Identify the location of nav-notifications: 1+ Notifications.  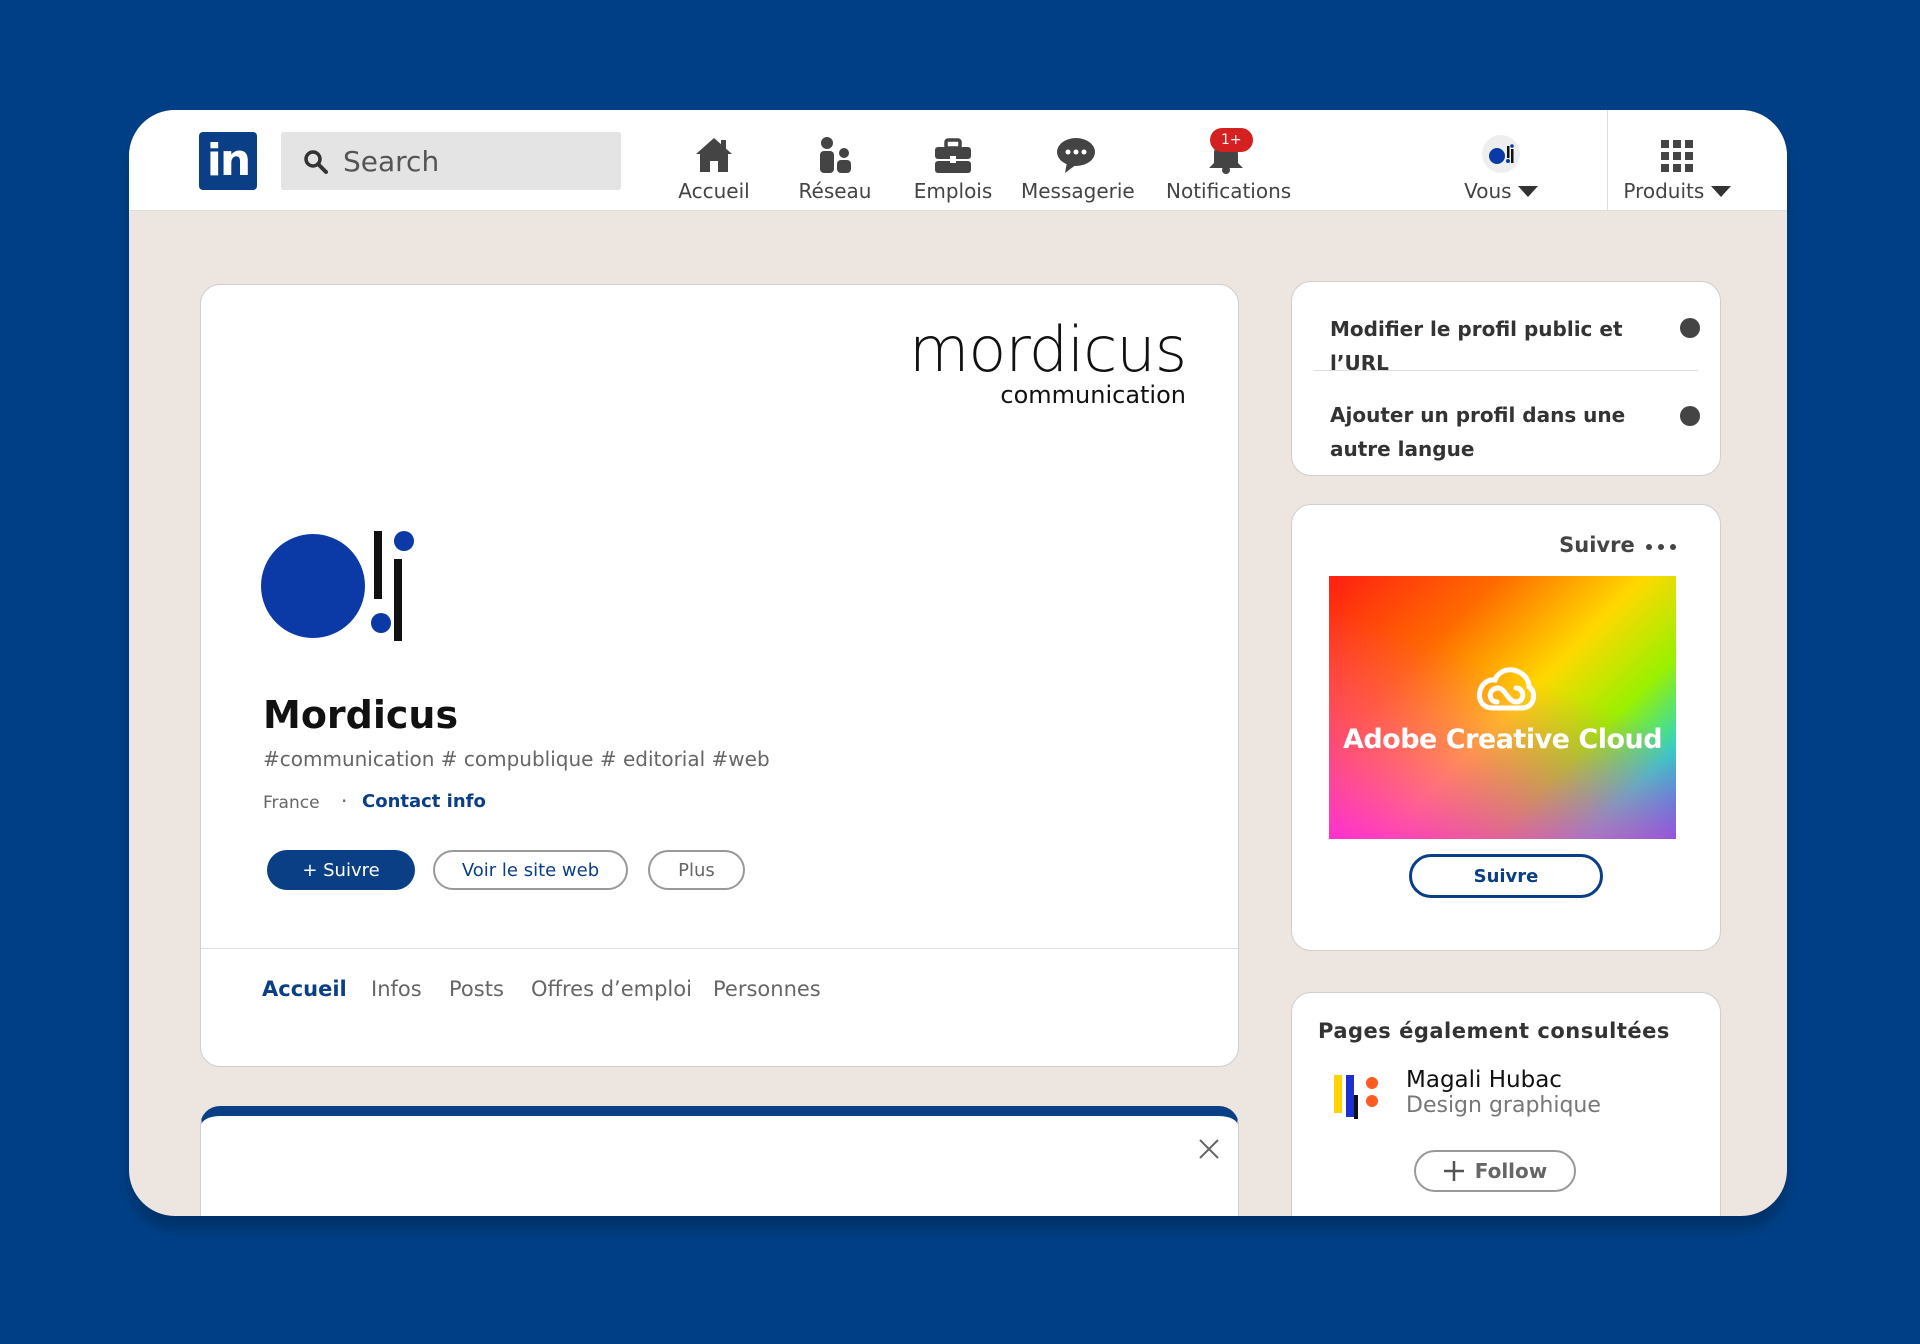
(1229, 165).